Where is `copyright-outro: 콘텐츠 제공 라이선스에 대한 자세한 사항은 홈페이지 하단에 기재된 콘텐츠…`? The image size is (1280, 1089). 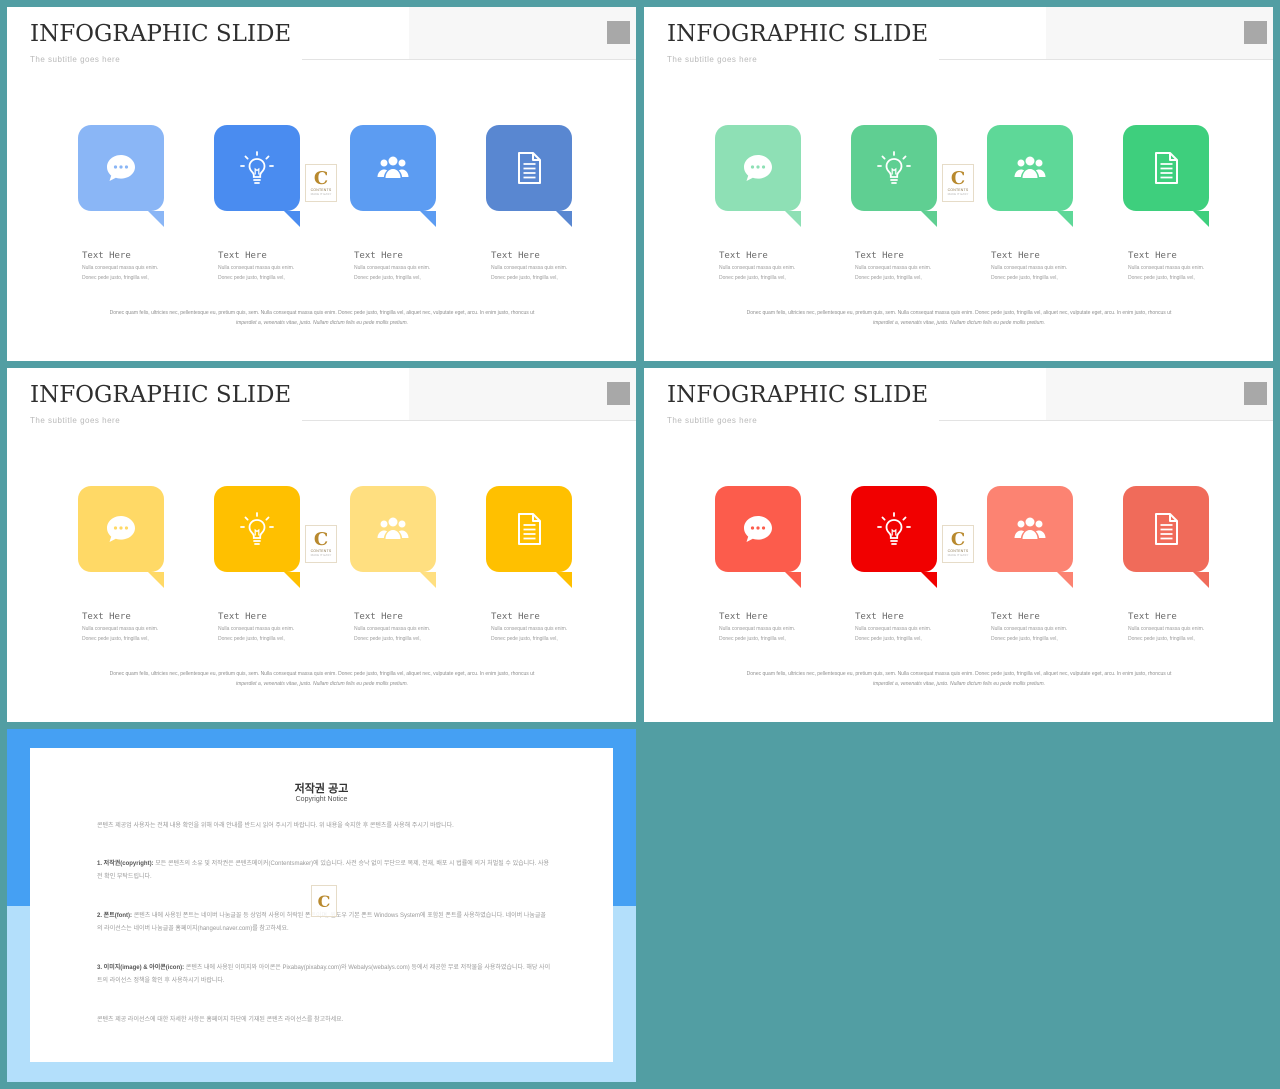
copyright-outro: 콘텐츠 제공 라이선스에 대한 자세한 사항은 홈페이지 하단에 기재된 콘텐츠… is located at coordinates (220, 1020).